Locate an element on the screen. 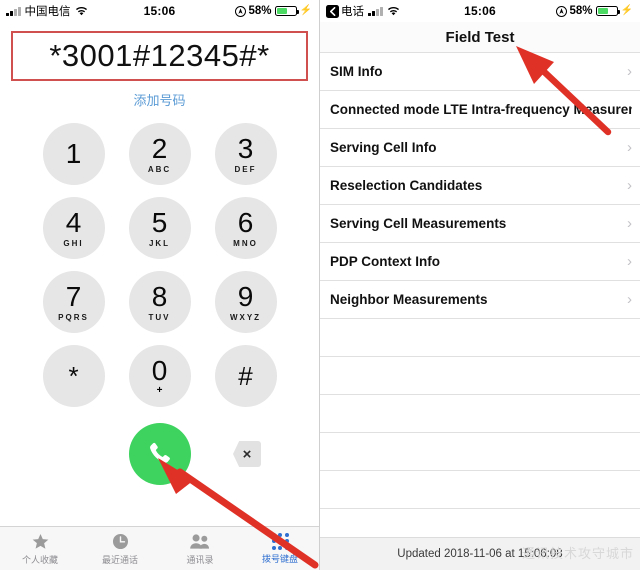 This screenshot has width=640, height=570. dialpad-key-hash: # is located at coordinates (245, 376).